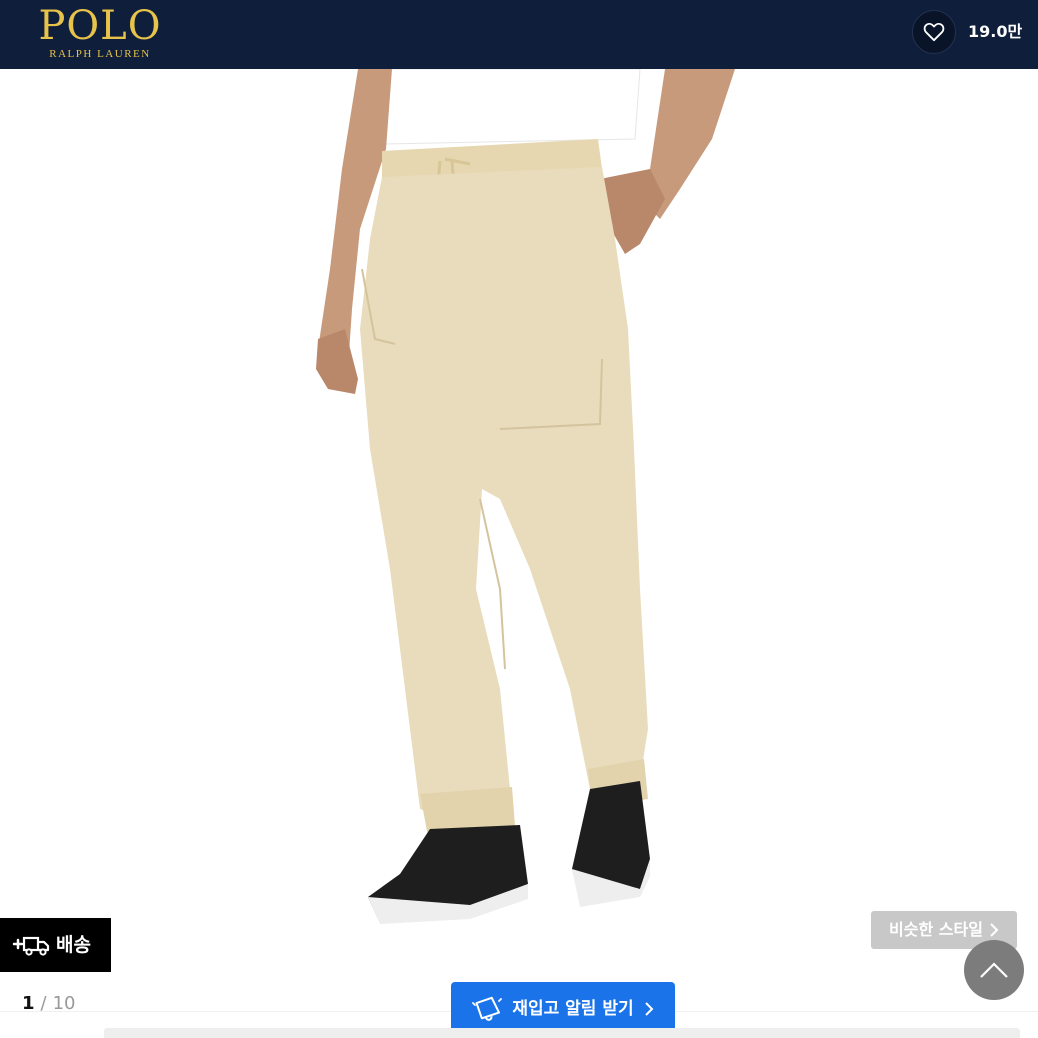  I want to click on shipping-label: 배송, so click(73, 945).